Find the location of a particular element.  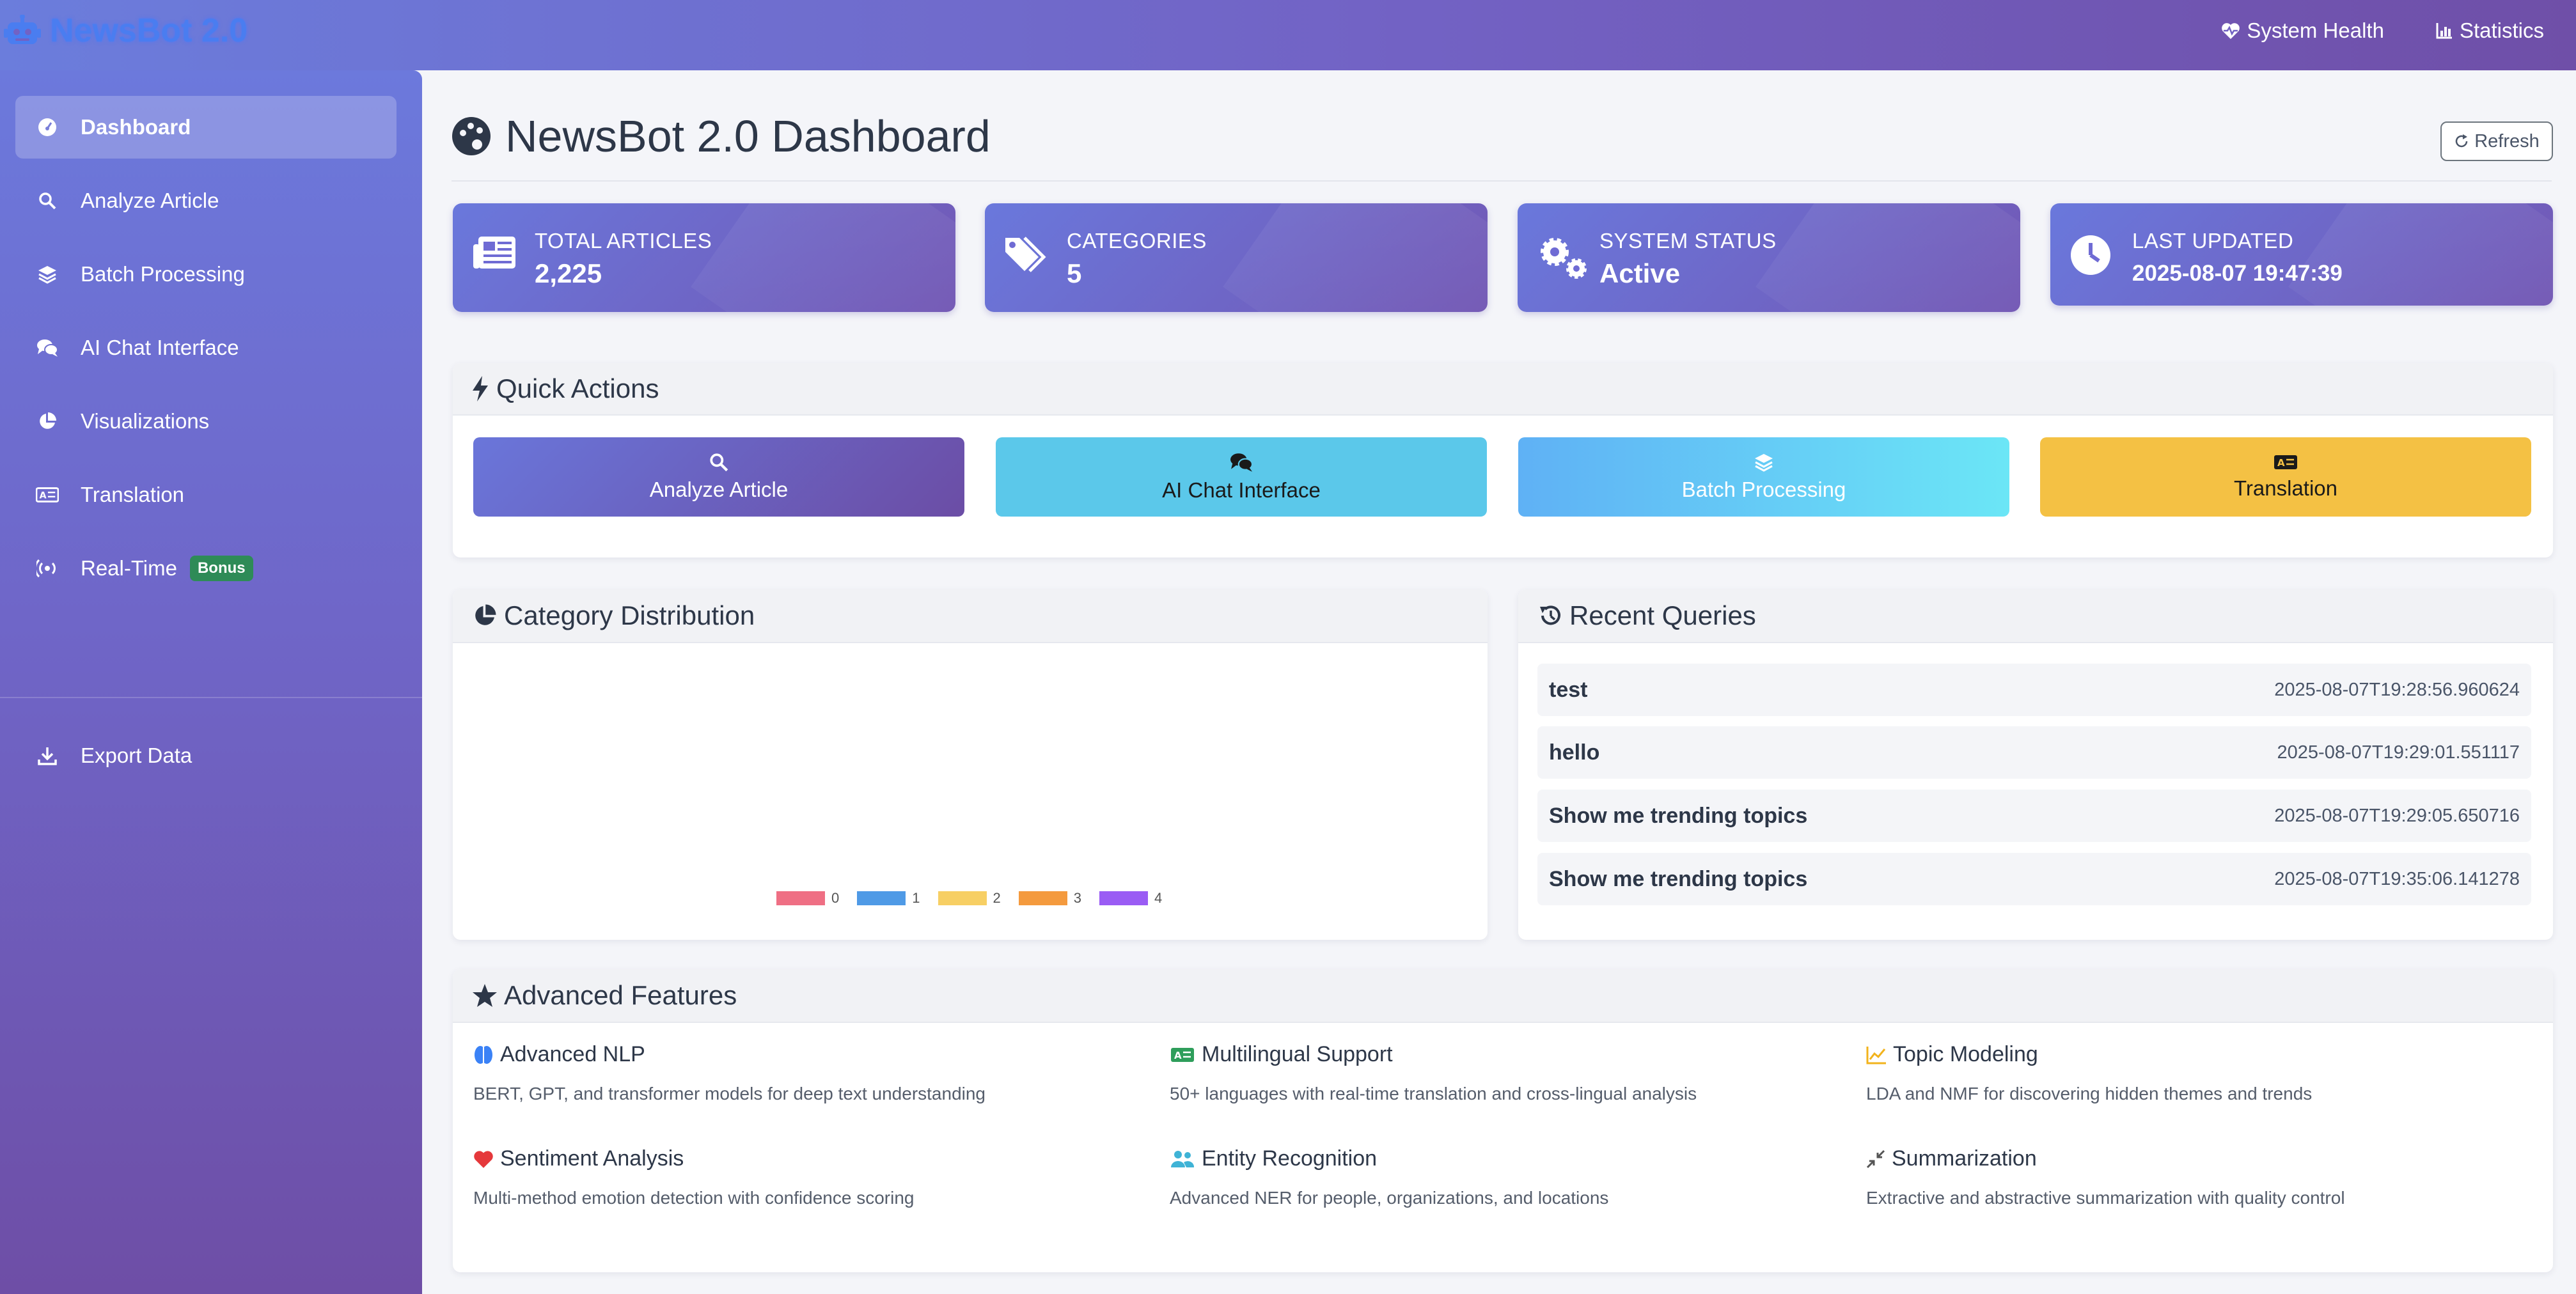

quick-action-translation: A Translation is located at coordinates (2285, 477).